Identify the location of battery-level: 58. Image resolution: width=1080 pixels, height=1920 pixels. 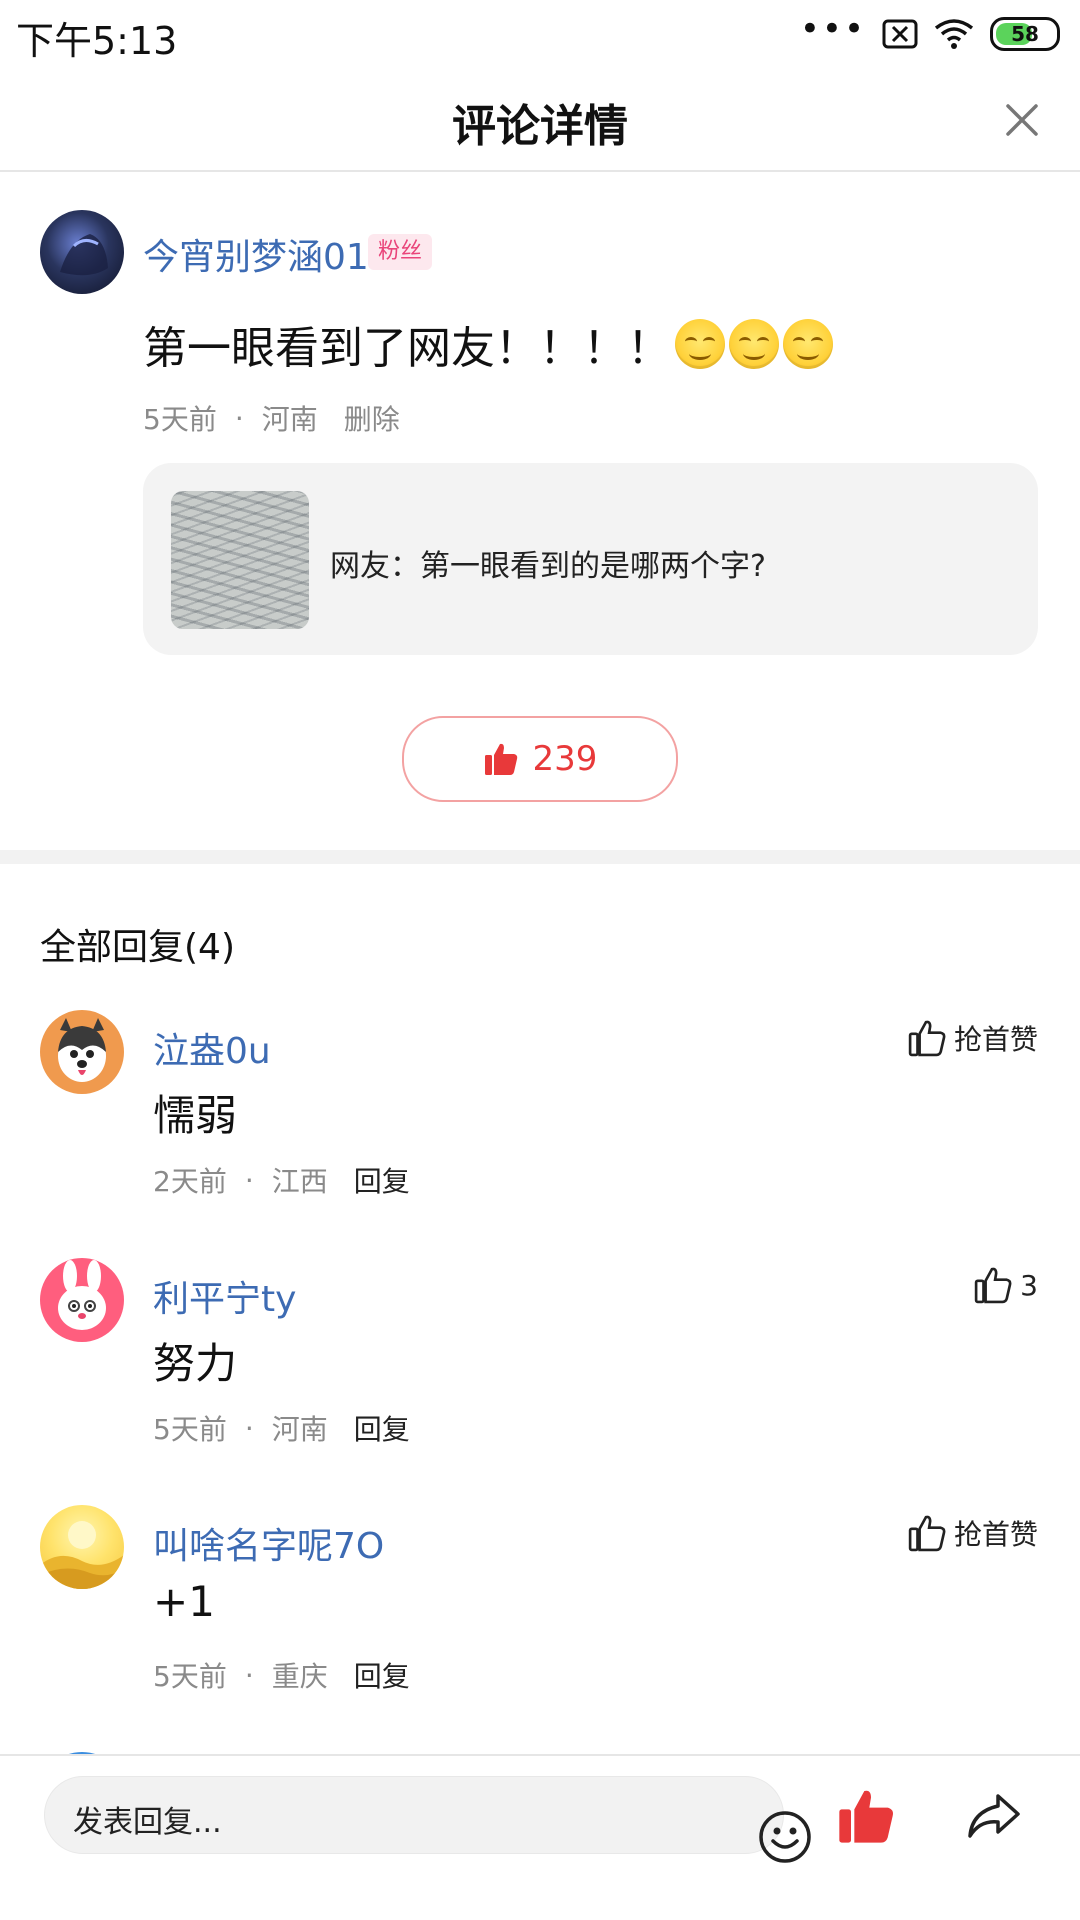
(1025, 34).